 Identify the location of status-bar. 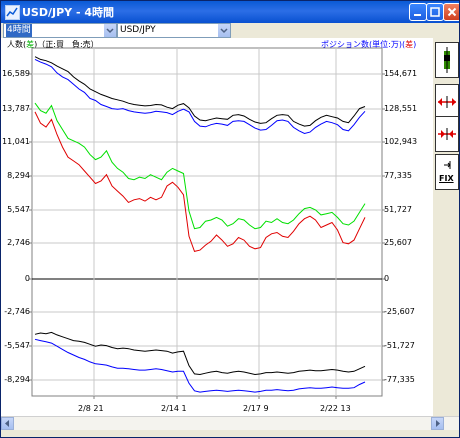
(230, 433).